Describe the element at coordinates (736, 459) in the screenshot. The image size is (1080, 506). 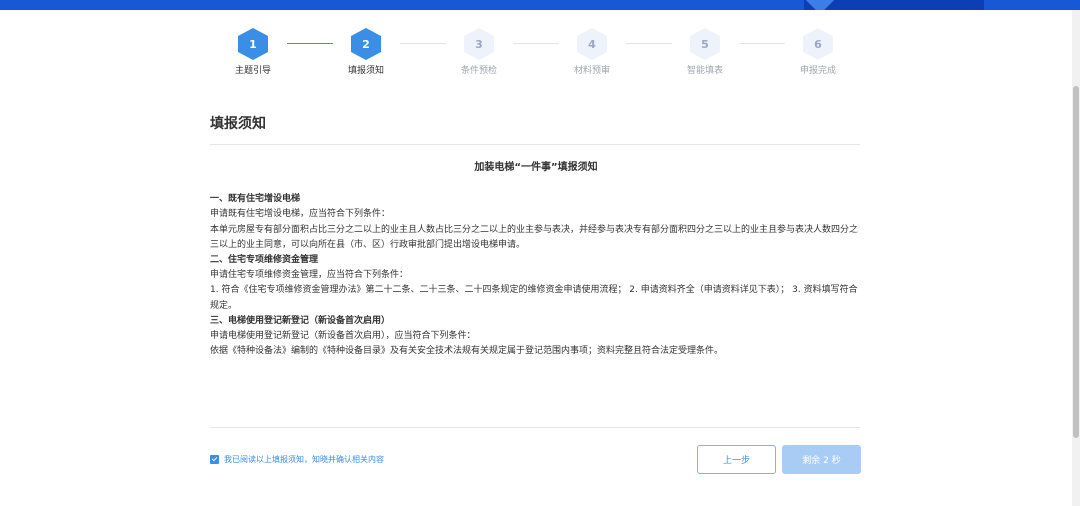
I see `previous-step-button: 上一步` at that location.